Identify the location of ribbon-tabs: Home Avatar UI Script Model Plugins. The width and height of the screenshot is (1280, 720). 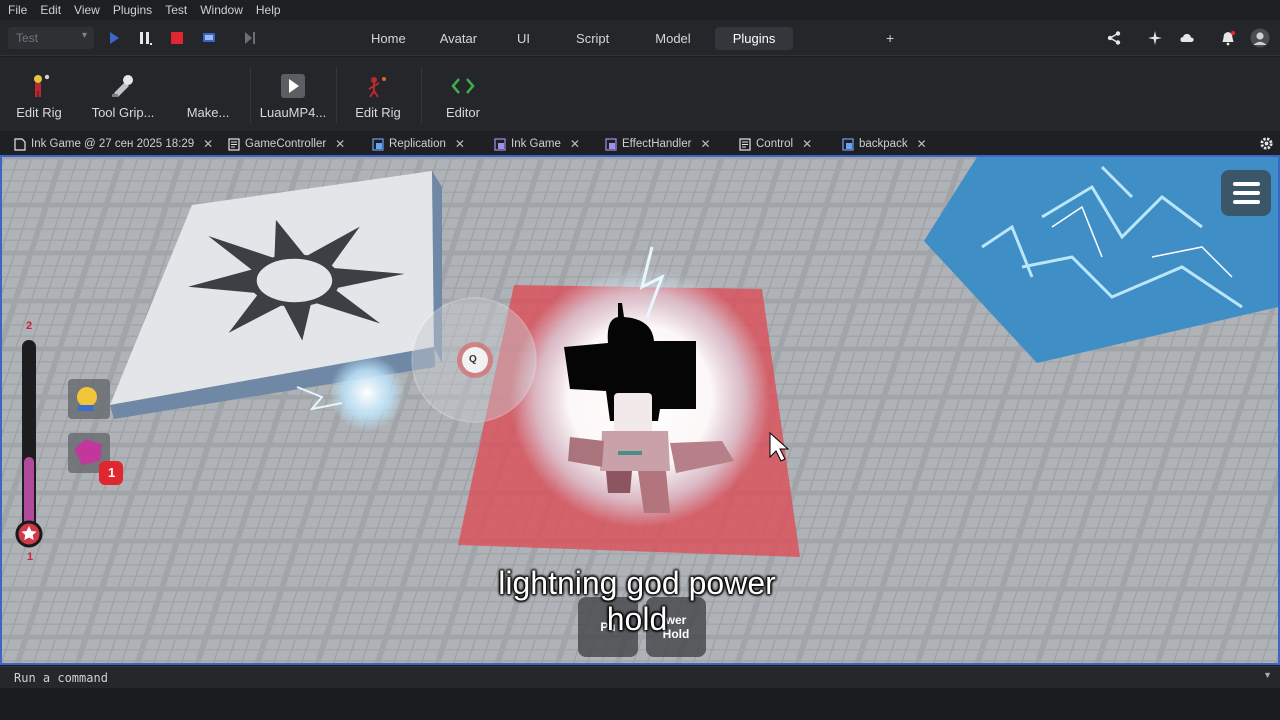
(575, 38).